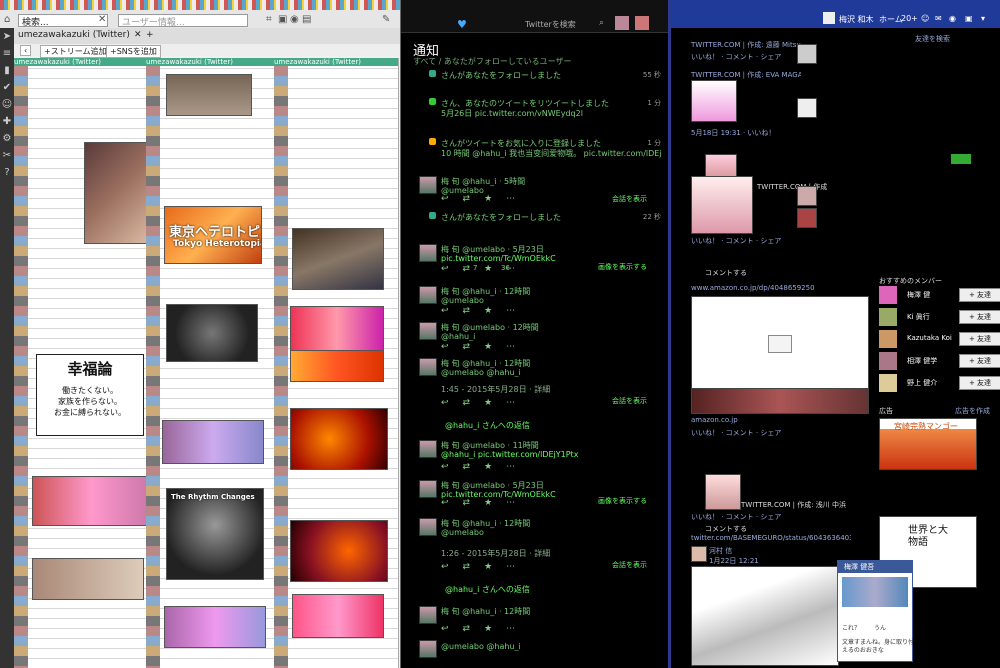 Image resolution: width=1000 pixels, height=668 pixels. I want to click on image-icon: ▣, so click(282, 19).